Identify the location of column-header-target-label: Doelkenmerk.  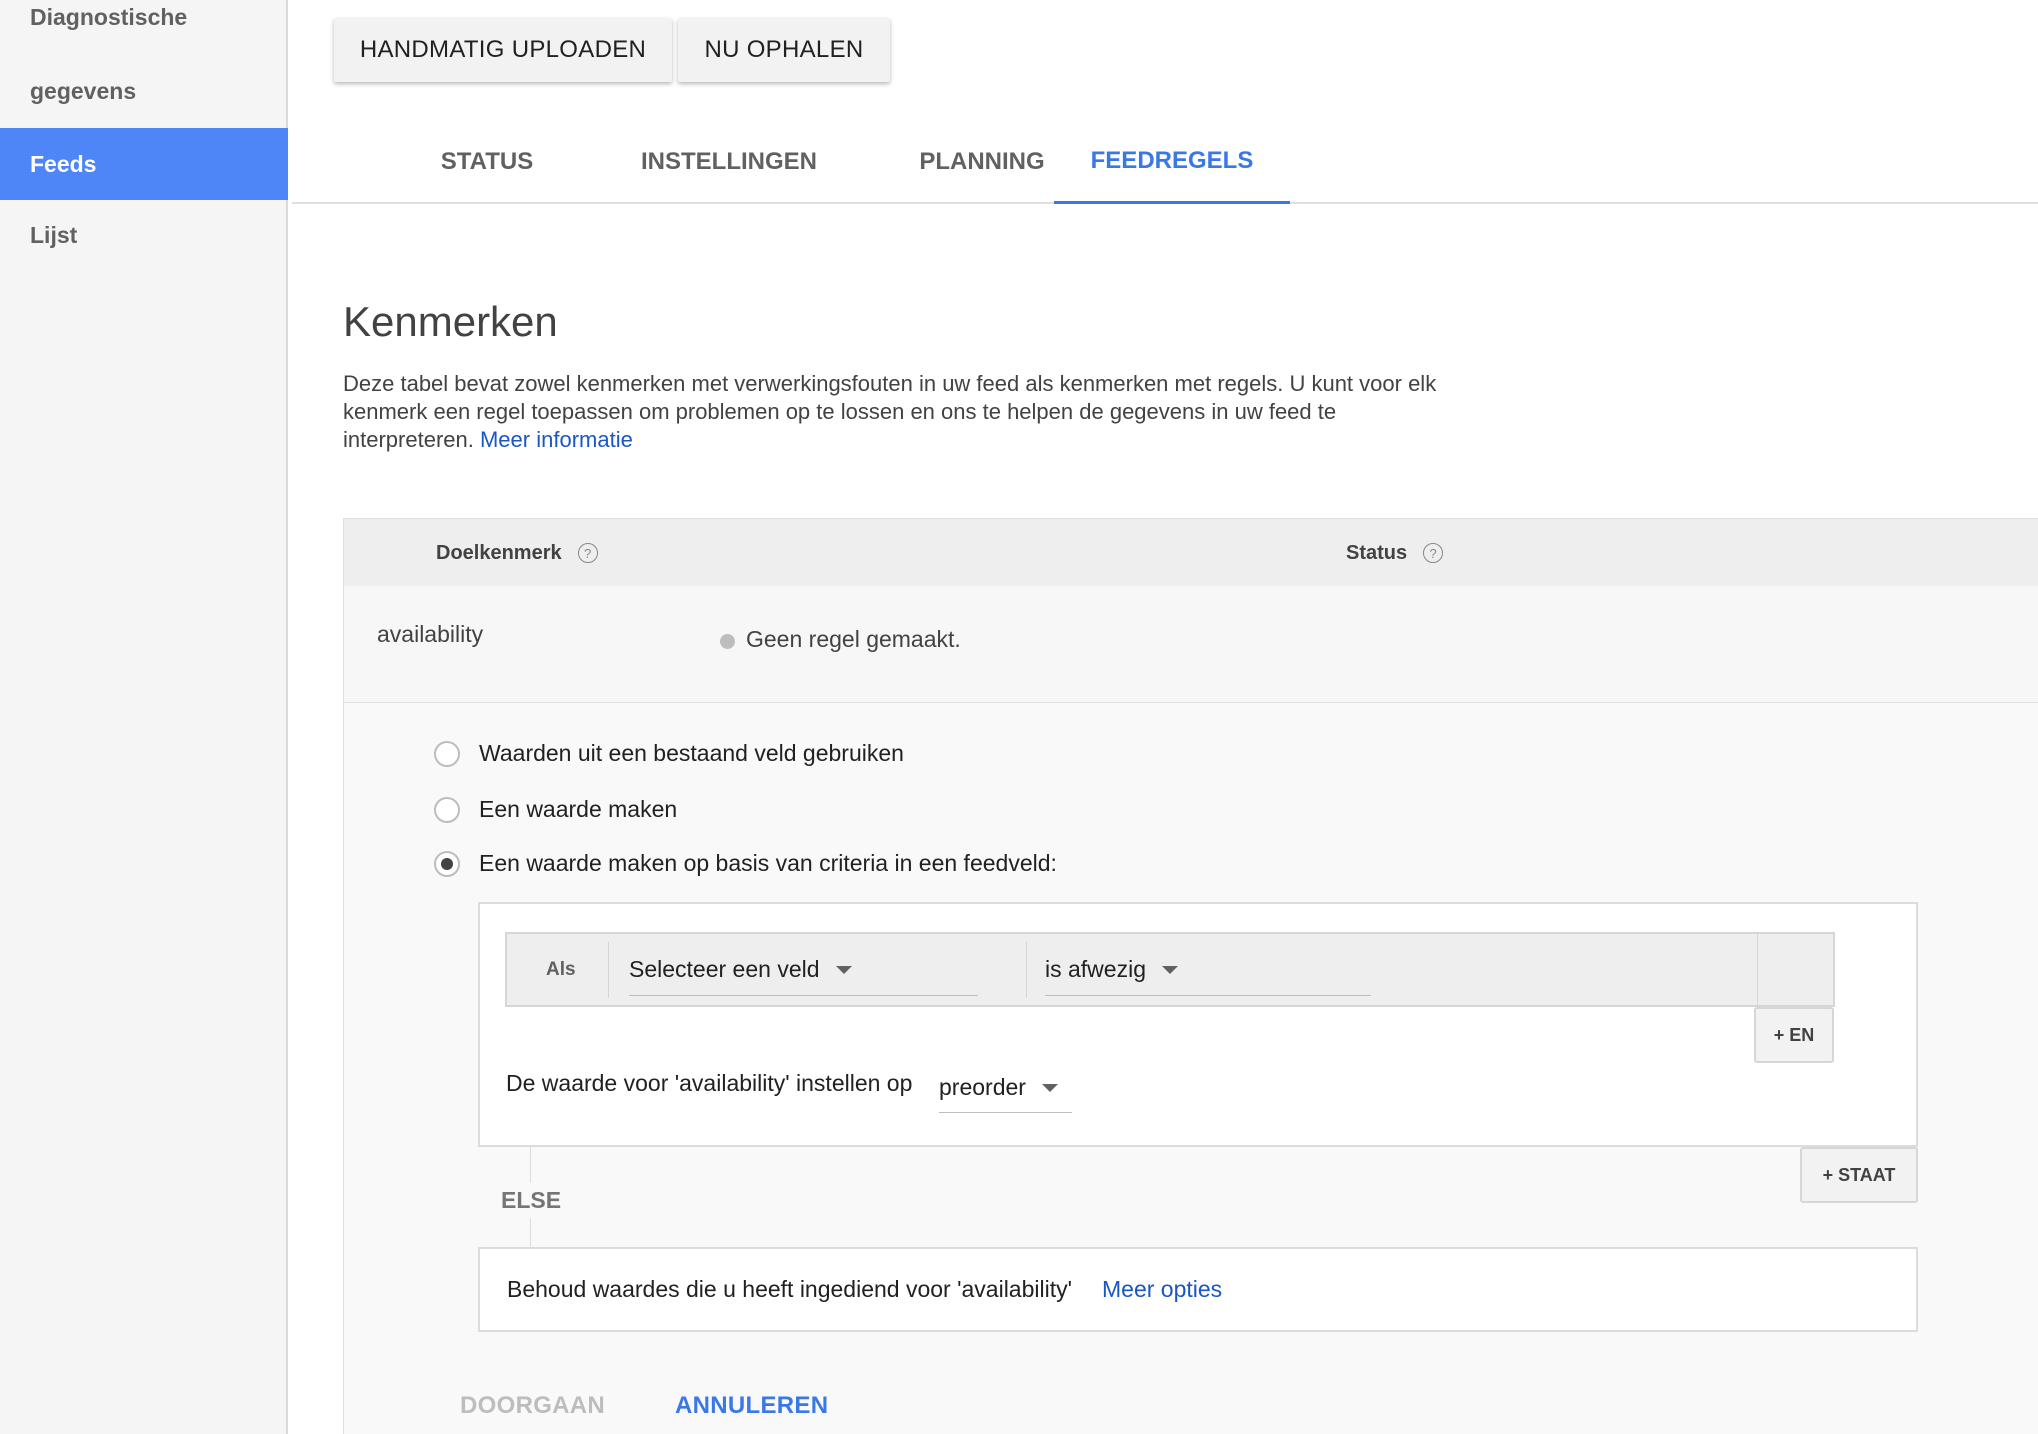
(499, 552).